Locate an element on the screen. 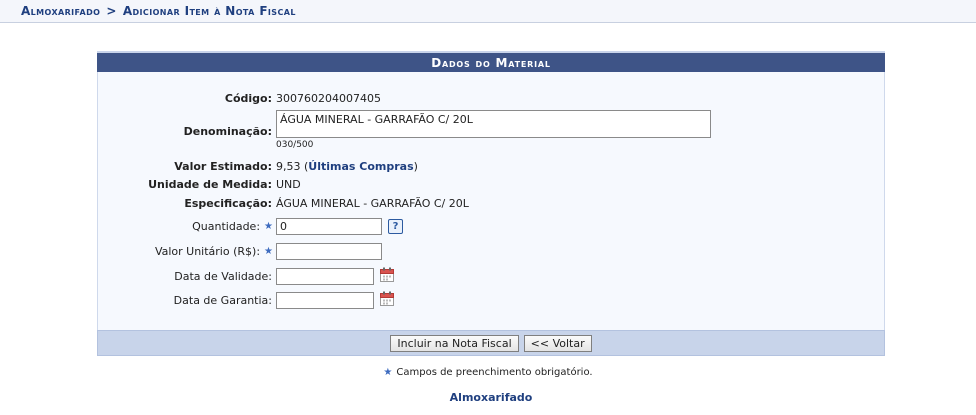 Image resolution: width=976 pixels, height=415 pixels. quantidade-input is located at coordinates (329, 226).